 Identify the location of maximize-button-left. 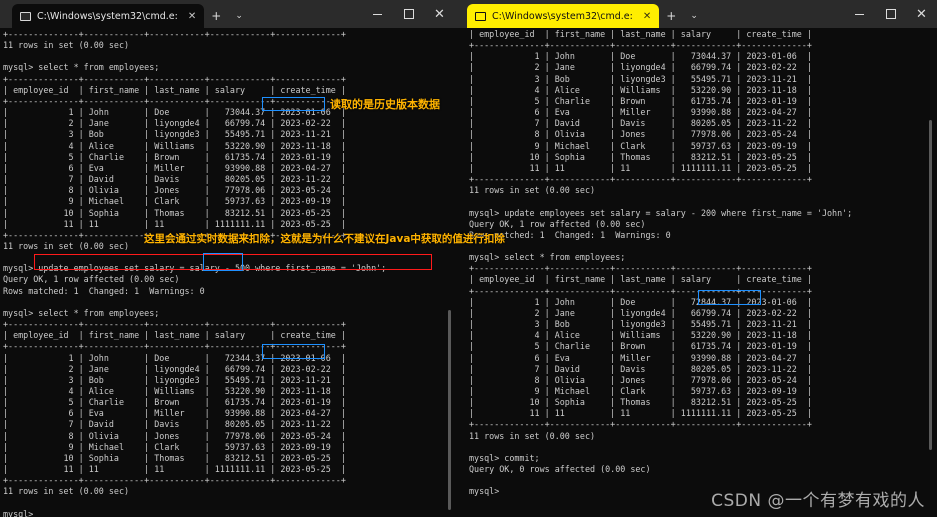
(408, 14).